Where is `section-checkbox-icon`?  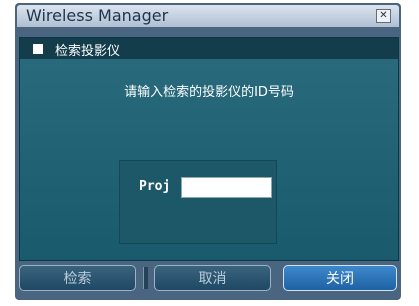 section-checkbox-icon is located at coordinates (38, 49).